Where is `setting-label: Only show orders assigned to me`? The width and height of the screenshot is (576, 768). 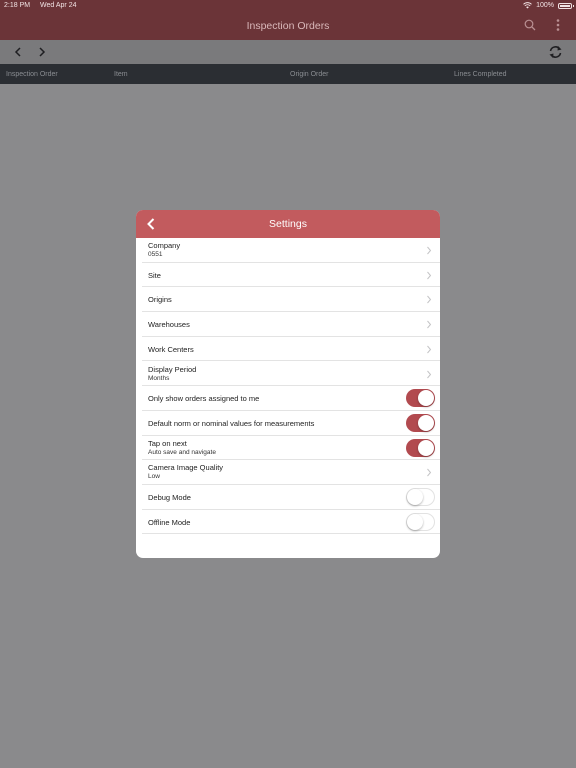 setting-label: Only show orders assigned to me is located at coordinates (204, 399).